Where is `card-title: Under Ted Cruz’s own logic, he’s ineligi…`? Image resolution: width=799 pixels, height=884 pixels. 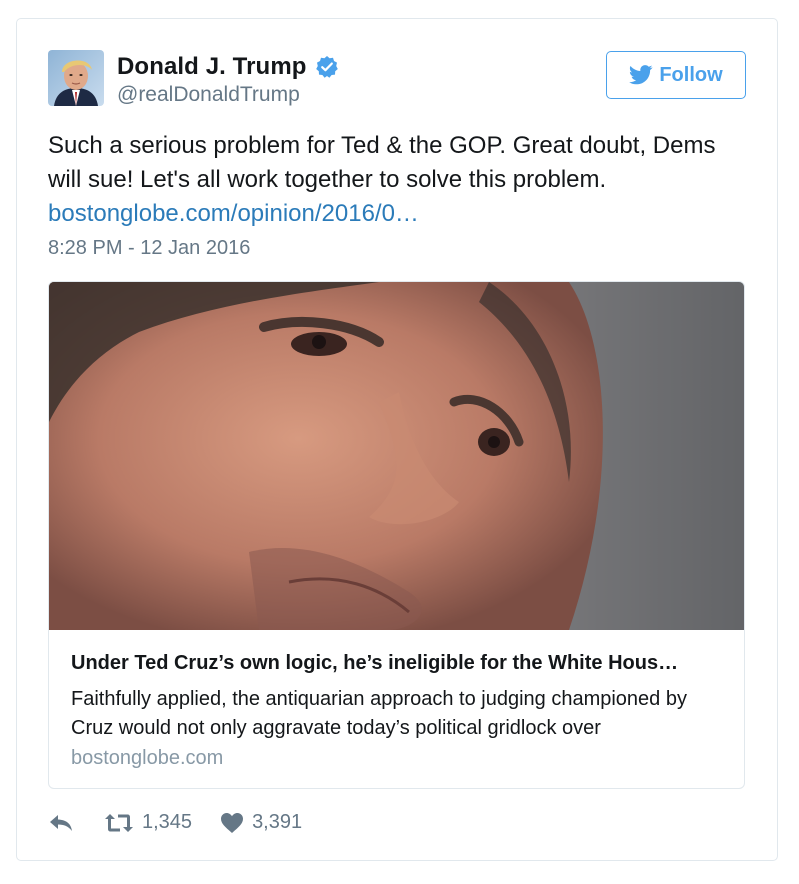 card-title: Under Ted Cruz’s own logic, he’s ineligi… is located at coordinates (374, 663).